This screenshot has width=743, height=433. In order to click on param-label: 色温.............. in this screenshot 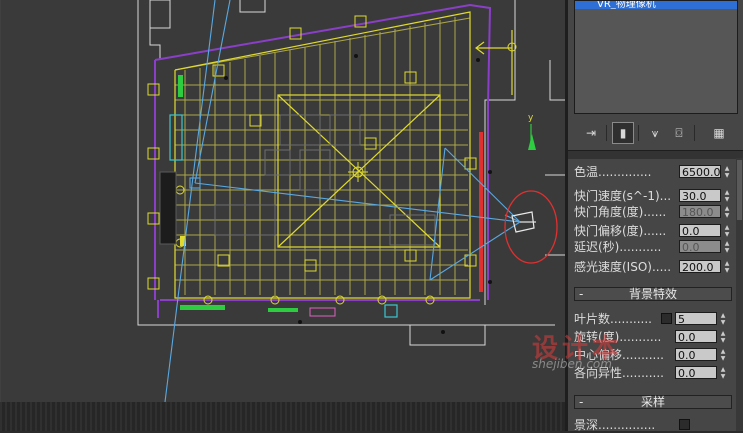, I will do `click(613, 172)`.